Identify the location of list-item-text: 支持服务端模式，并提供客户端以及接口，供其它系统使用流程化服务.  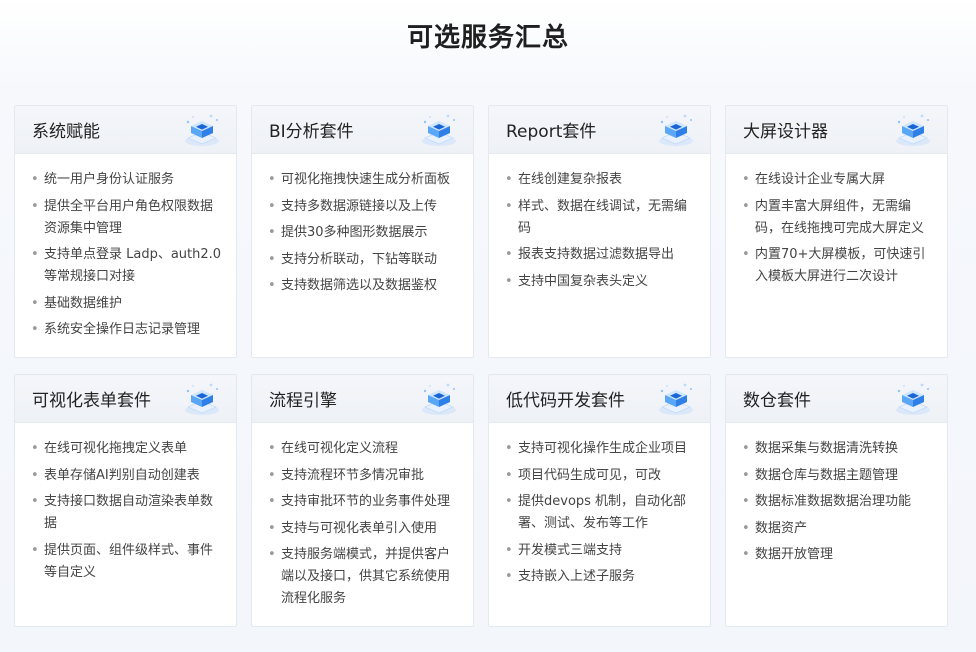
(366, 576).